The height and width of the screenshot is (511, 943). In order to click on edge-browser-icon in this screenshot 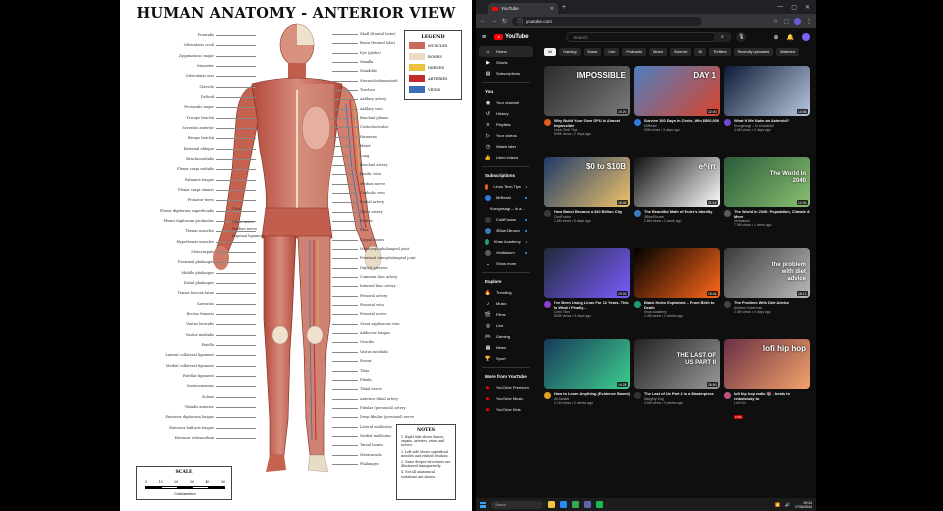, I will do `click(563, 504)`.